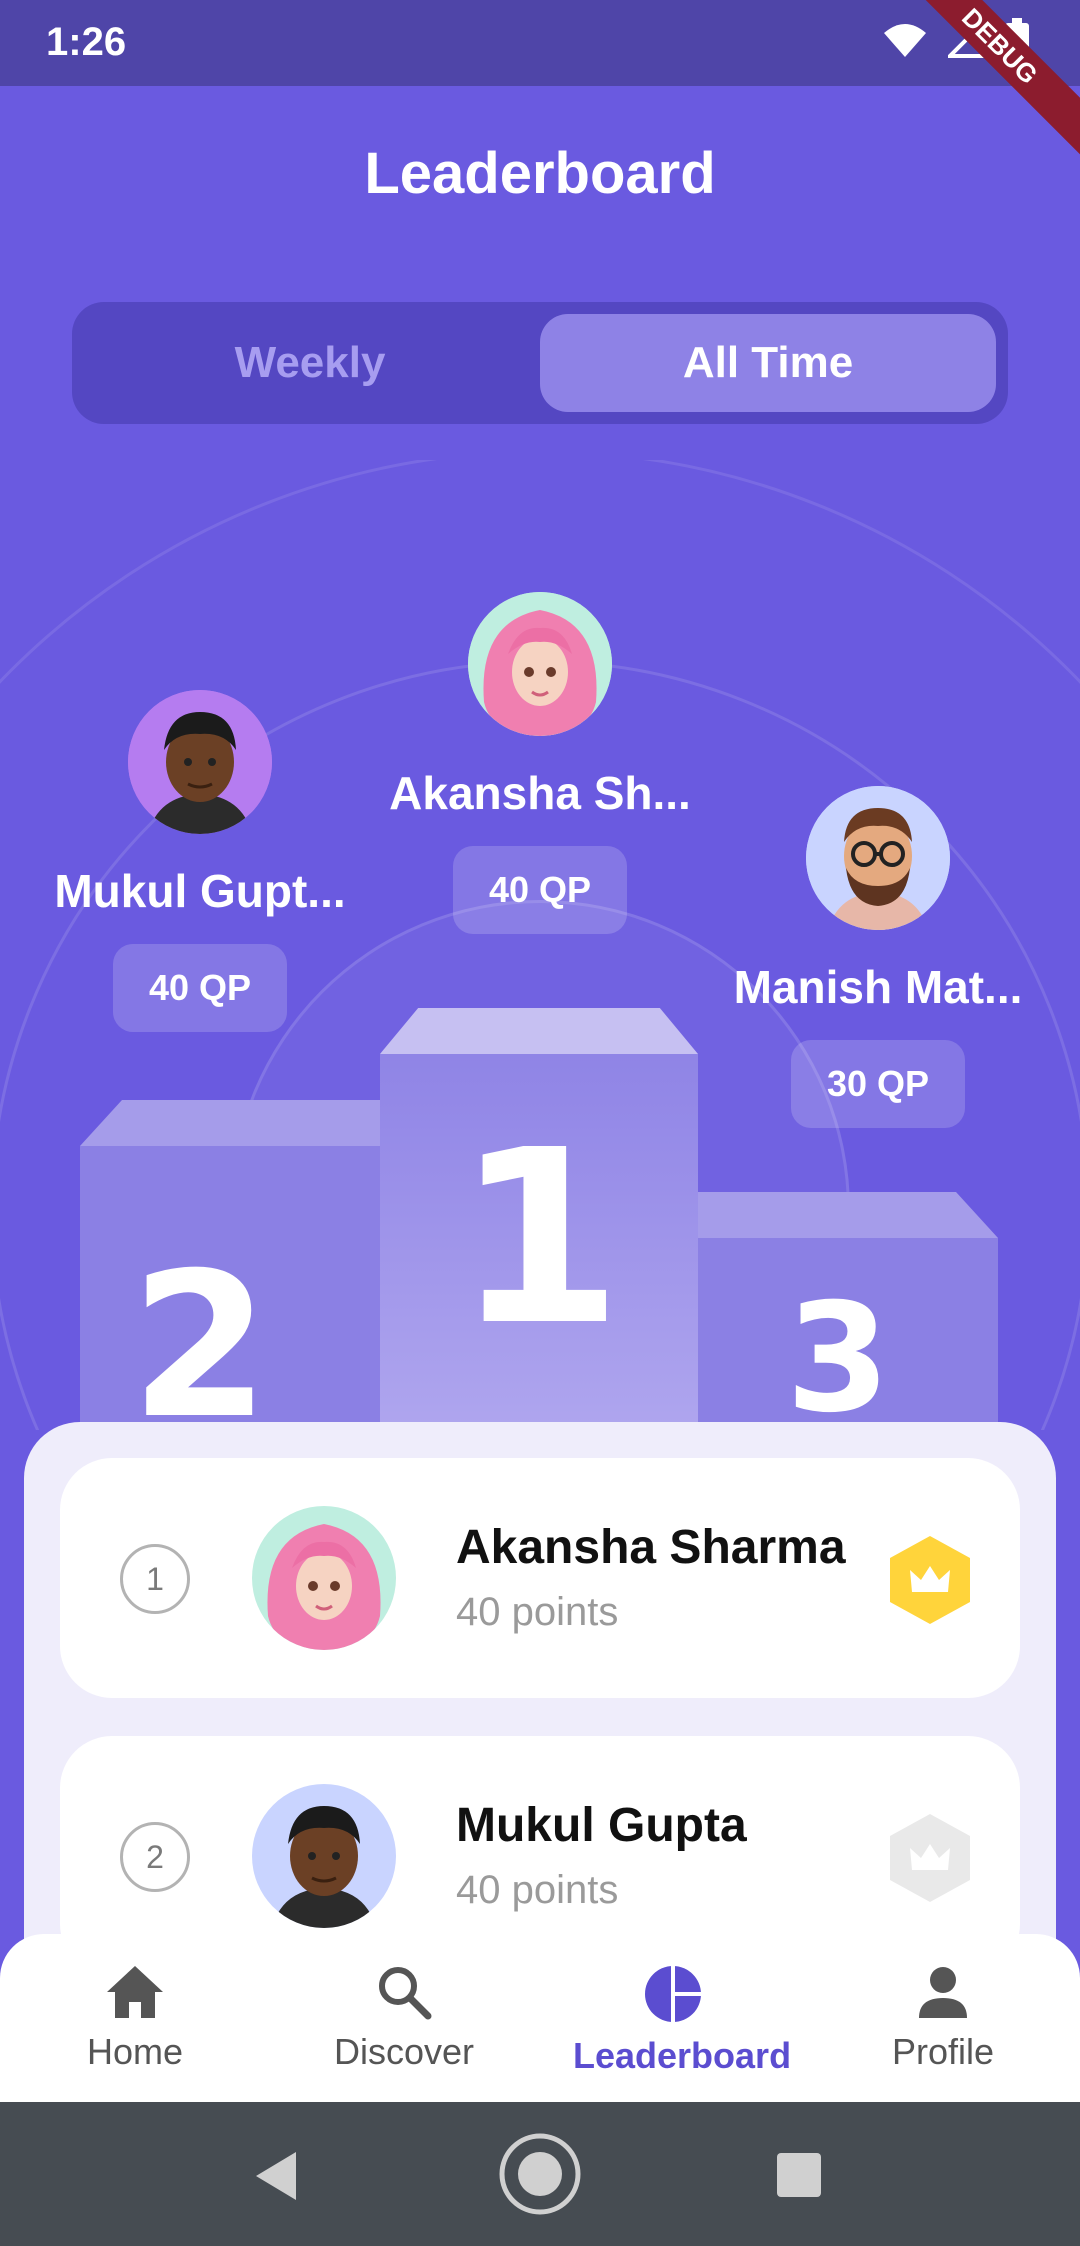 This screenshot has height=2246, width=1080. What do you see at coordinates (905, 40) in the screenshot?
I see `wifi-icon` at bounding box center [905, 40].